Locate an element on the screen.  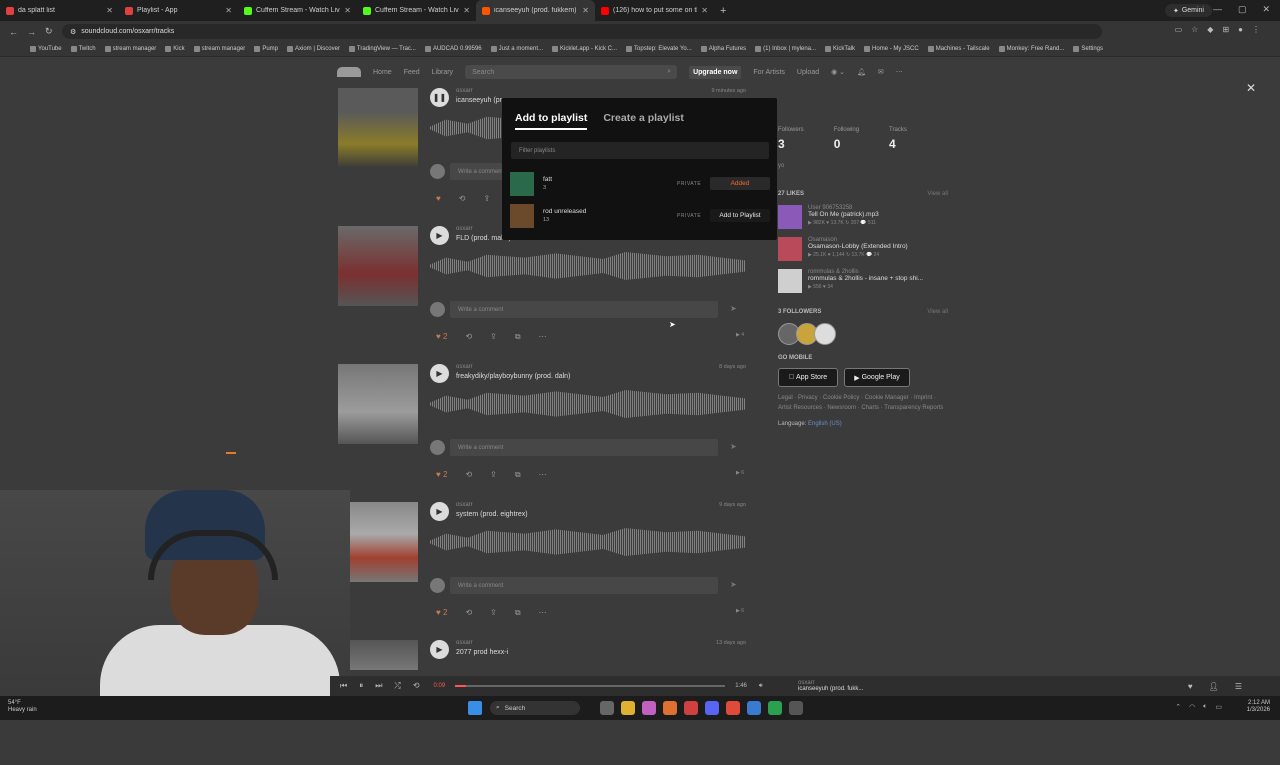
back-icon: ← is located at coordinates (13, 32).